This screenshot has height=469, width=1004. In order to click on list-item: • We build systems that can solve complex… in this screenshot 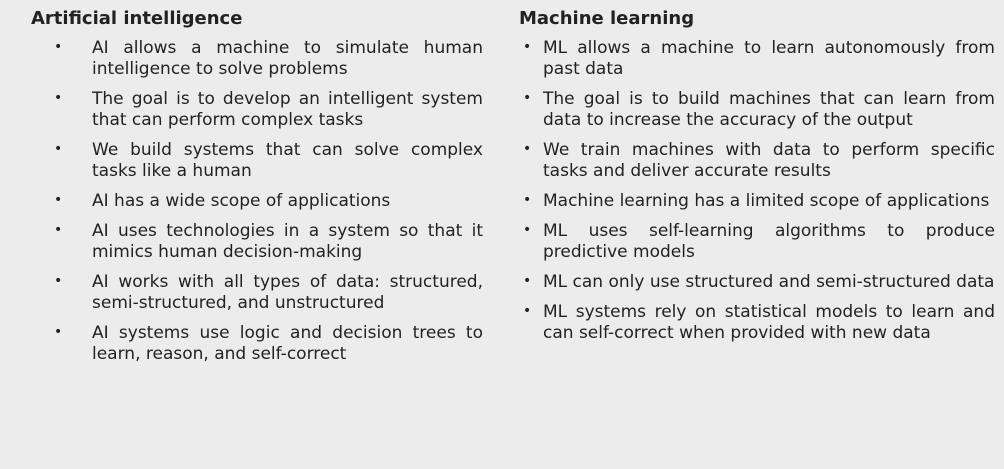, I will do `click(268, 160)`.